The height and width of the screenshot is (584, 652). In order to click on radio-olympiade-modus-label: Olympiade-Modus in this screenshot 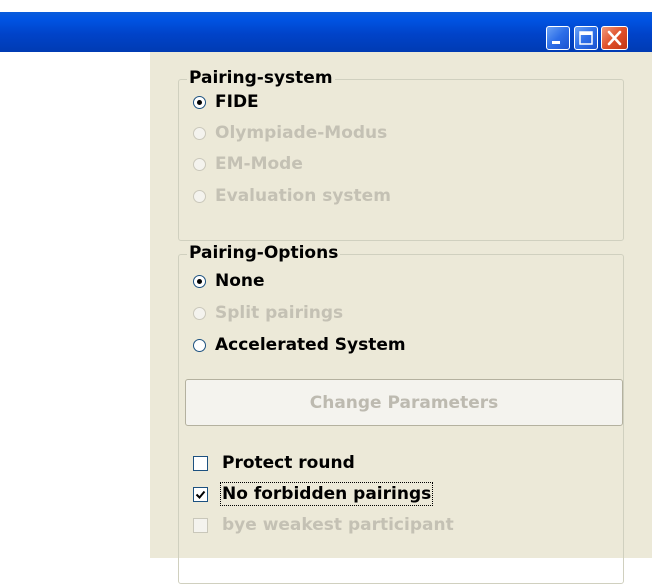, I will do `click(301, 133)`.